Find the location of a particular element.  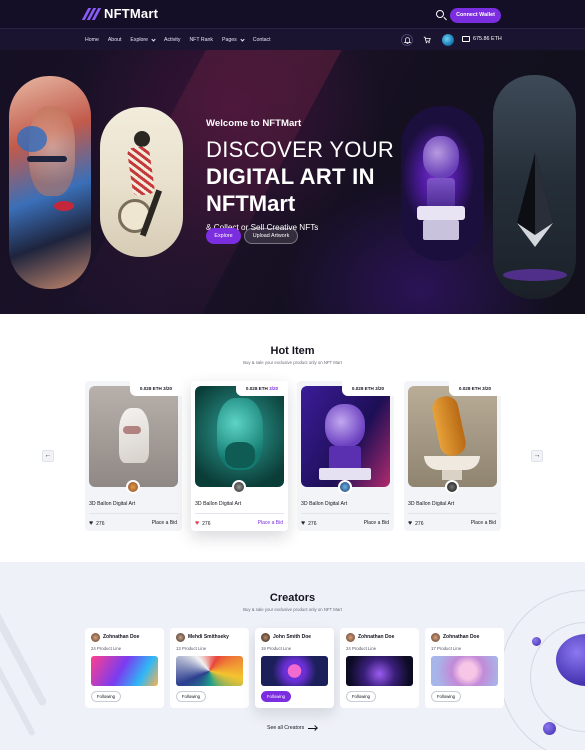

hero-headline-line-2: DIGITAL ART IN is located at coordinates (290, 176).